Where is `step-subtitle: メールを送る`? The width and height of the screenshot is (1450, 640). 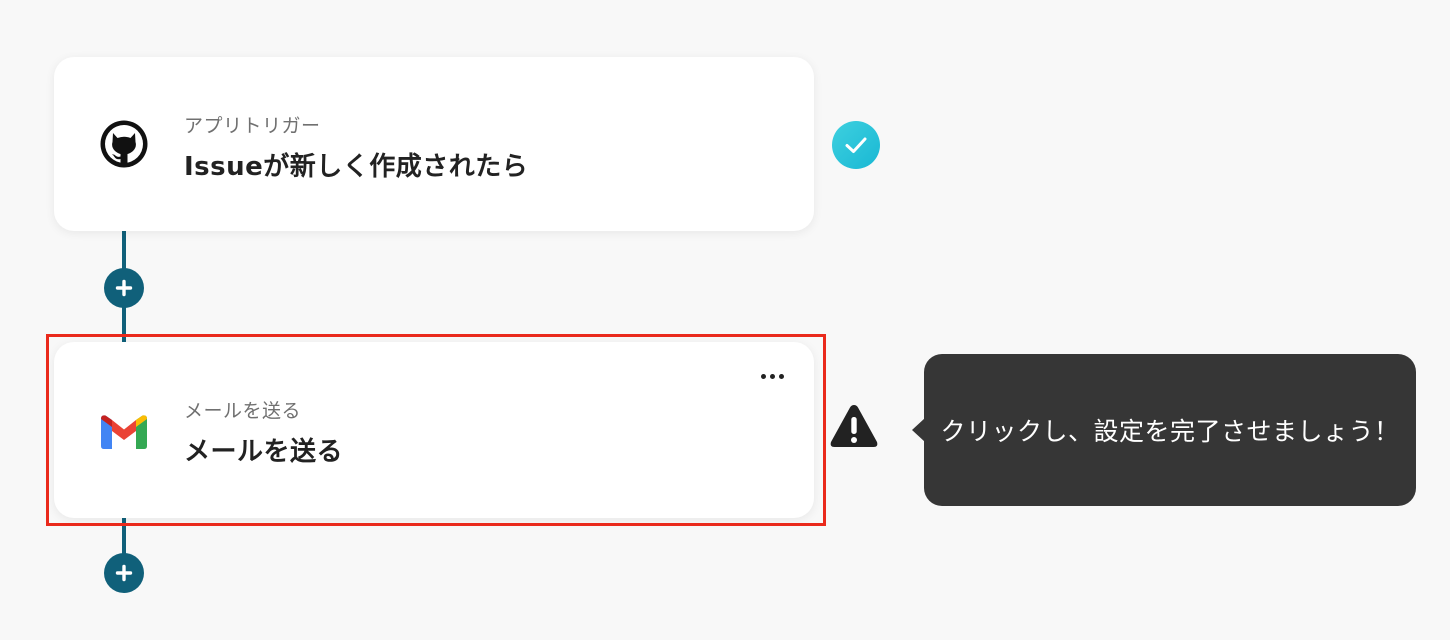
step-subtitle: メールを送る is located at coordinates (243, 411).